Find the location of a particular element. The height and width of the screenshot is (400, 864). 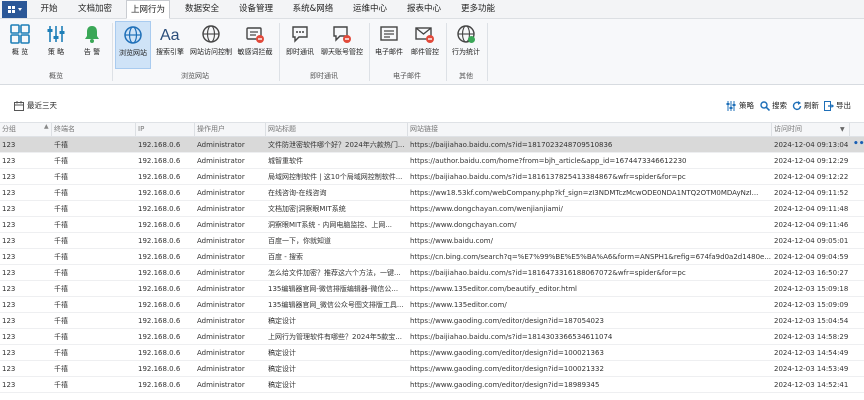

search-button: 搜索 is located at coordinates (775, 106).